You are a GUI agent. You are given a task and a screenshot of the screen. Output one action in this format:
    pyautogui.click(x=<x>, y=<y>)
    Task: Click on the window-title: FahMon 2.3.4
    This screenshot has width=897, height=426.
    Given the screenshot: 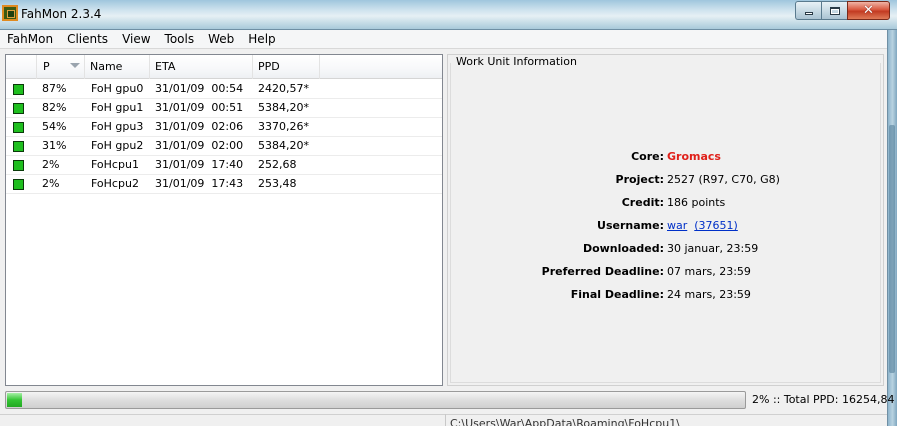 What is the action you would take?
    pyautogui.click(x=61, y=14)
    